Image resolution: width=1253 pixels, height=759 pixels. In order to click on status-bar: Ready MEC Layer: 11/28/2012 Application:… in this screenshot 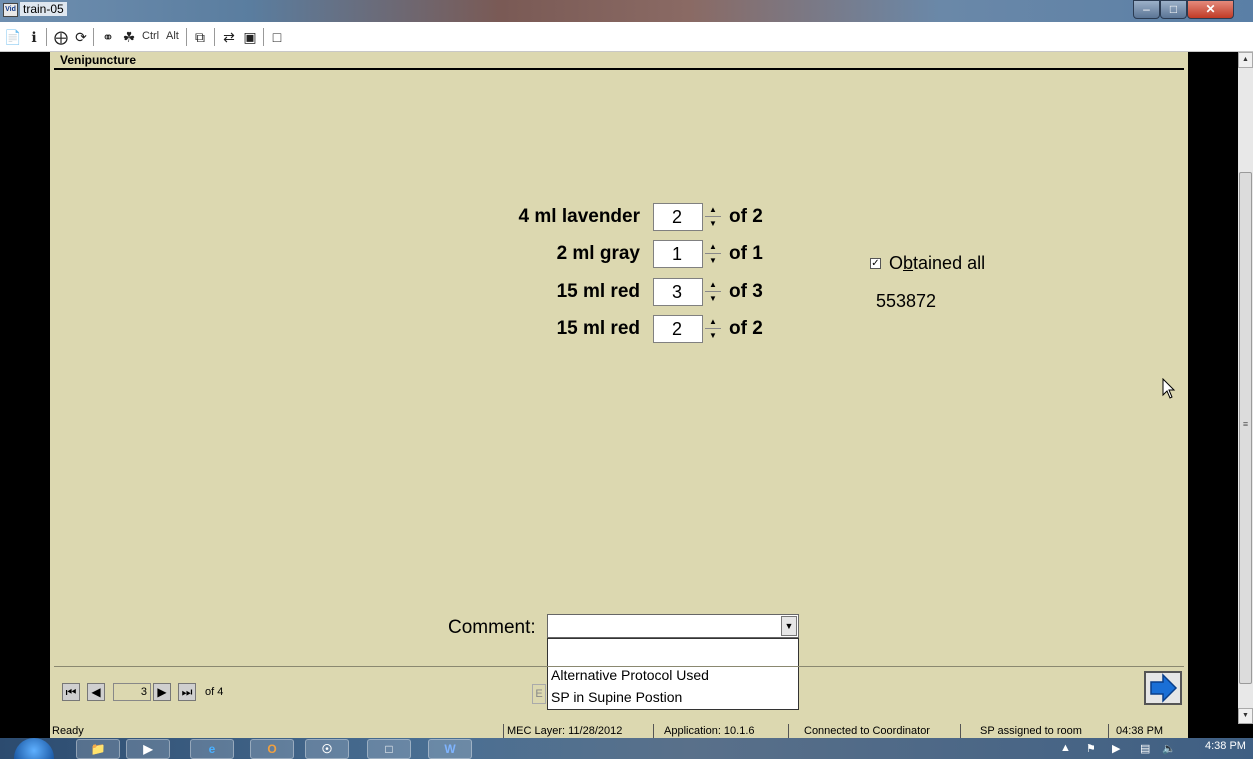, I will do `click(619, 731)`.